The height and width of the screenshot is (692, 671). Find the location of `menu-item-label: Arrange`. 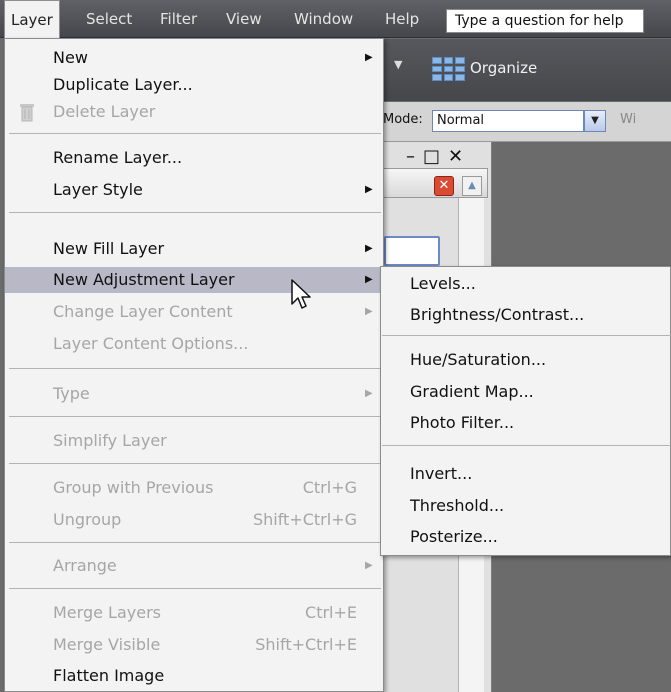

menu-item-label: Arrange is located at coordinates (85, 565).